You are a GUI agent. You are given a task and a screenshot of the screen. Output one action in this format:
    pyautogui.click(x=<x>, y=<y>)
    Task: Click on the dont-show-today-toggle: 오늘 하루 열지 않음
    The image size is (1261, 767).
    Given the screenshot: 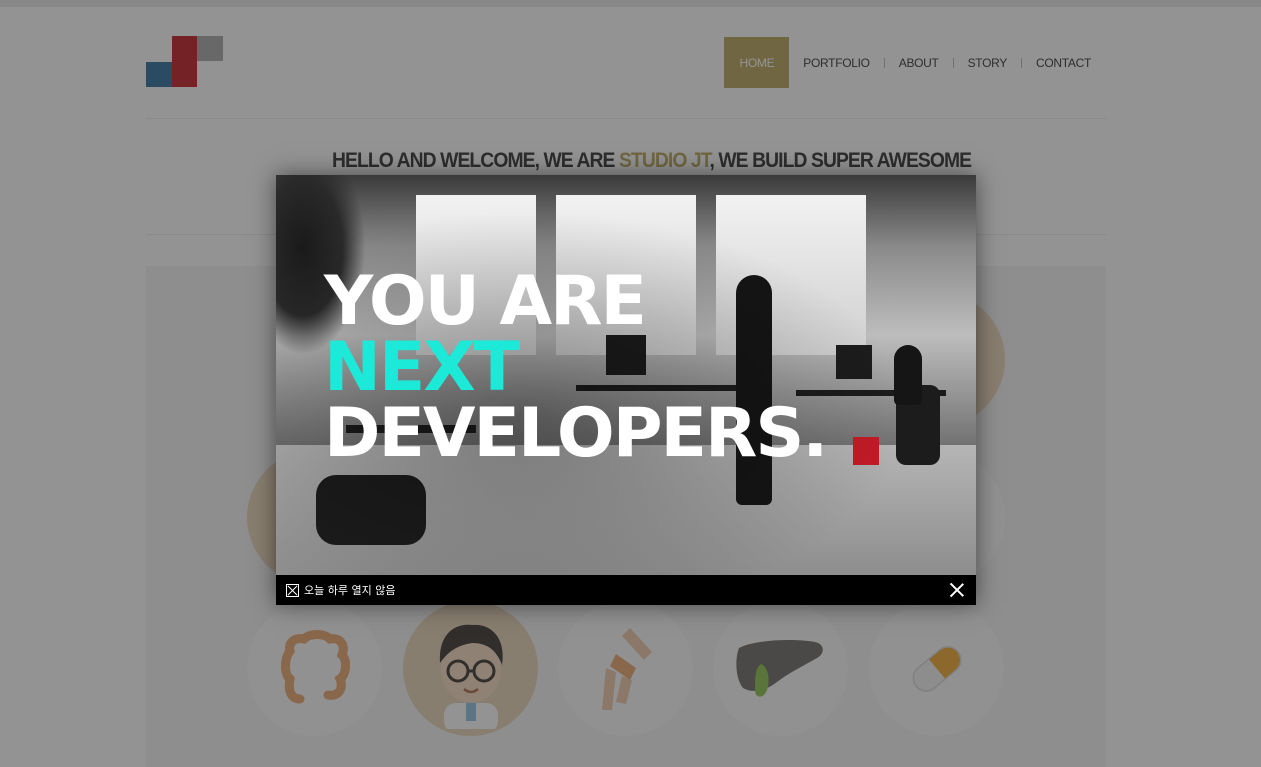 What is the action you would take?
    pyautogui.click(x=340, y=590)
    